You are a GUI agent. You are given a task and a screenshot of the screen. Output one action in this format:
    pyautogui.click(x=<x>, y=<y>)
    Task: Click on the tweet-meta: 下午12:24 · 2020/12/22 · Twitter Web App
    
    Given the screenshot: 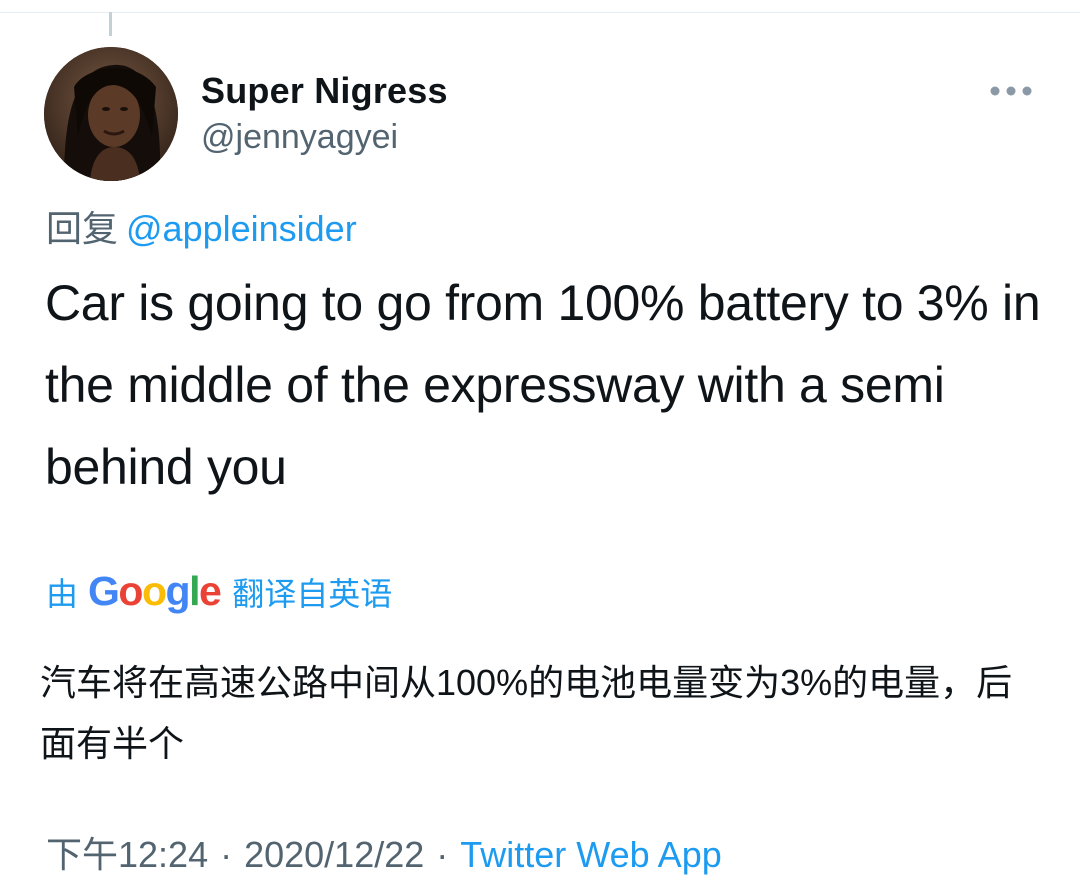 What is the action you would take?
    pyautogui.click(x=384, y=852)
    